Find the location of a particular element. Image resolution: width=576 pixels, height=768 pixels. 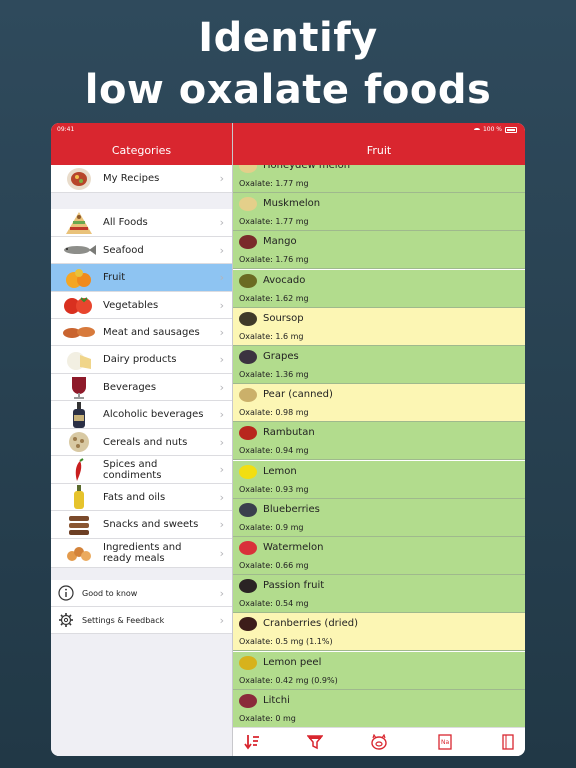

category-label: Cereals and nuts is located at coordinates (145, 442).